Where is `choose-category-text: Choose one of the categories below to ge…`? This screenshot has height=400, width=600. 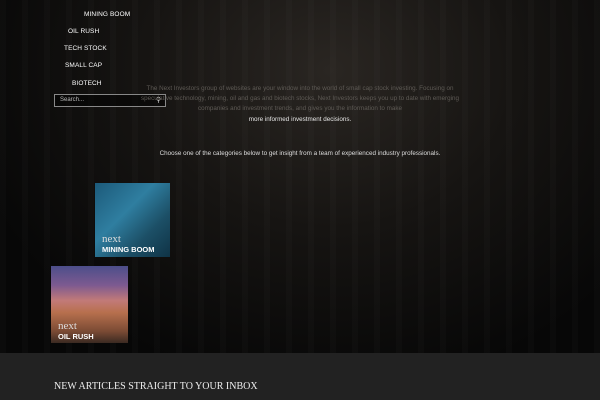 choose-category-text: Choose one of the categories below to ge… is located at coordinates (300, 153).